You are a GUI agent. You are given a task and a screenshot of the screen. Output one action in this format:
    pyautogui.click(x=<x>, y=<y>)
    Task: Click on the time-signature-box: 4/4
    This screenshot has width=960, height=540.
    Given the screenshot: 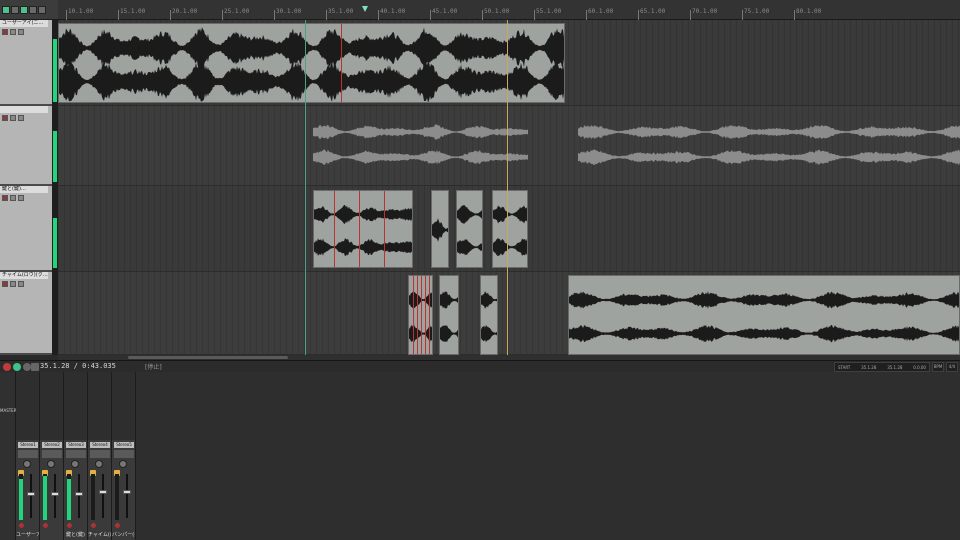 What is the action you would take?
    pyautogui.click(x=952, y=367)
    